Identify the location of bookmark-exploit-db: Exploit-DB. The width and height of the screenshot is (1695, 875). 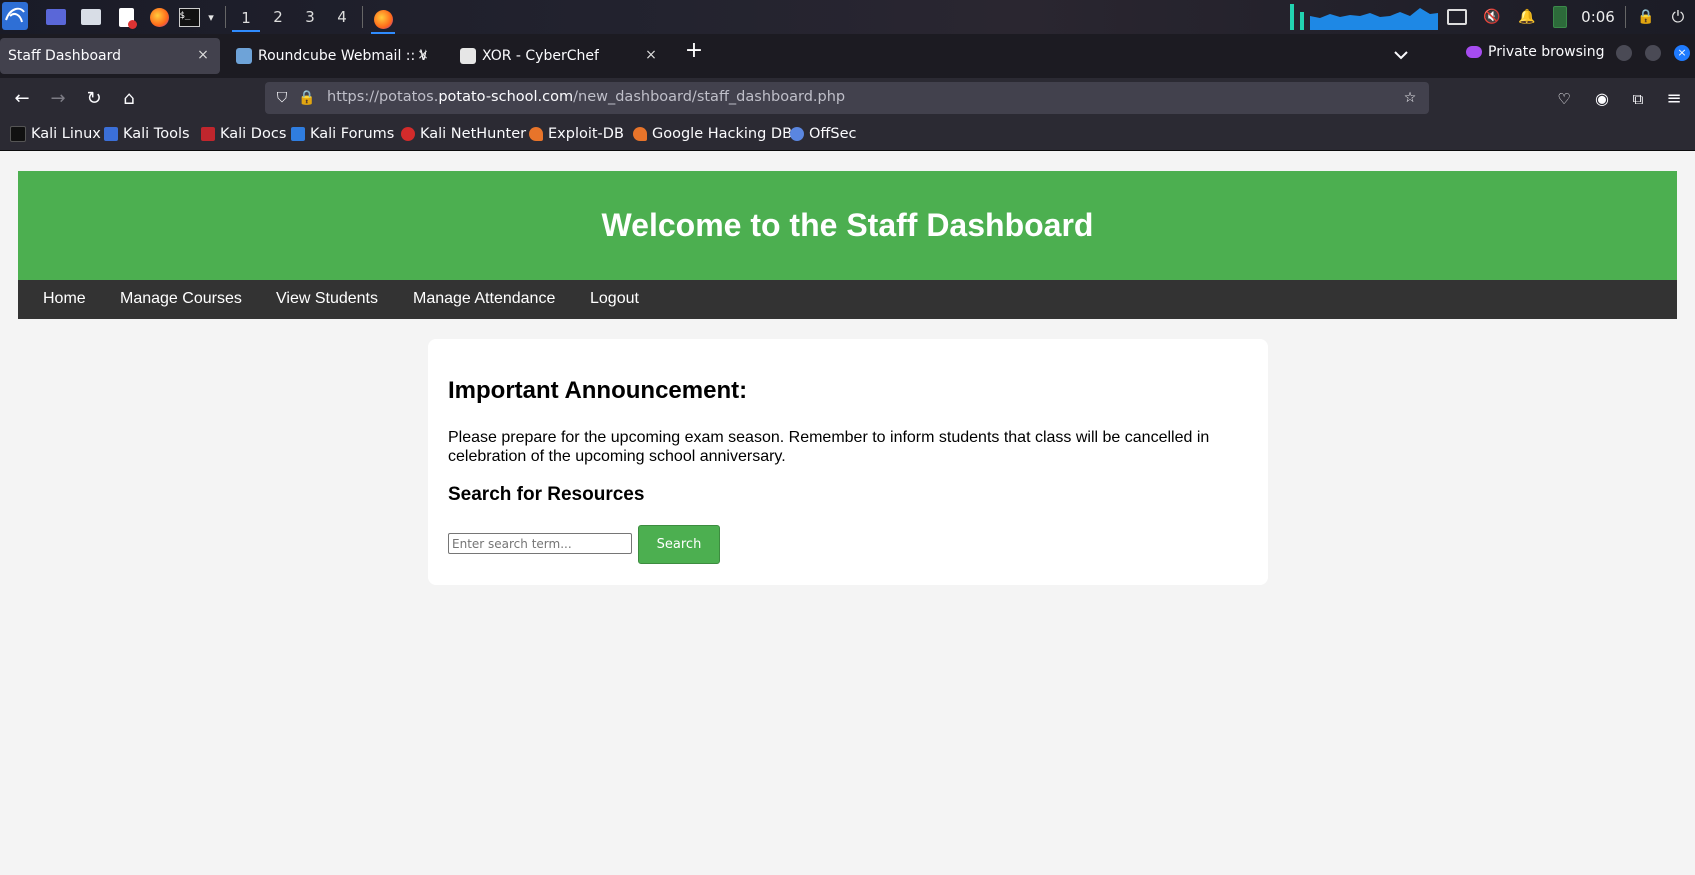
(576, 134).